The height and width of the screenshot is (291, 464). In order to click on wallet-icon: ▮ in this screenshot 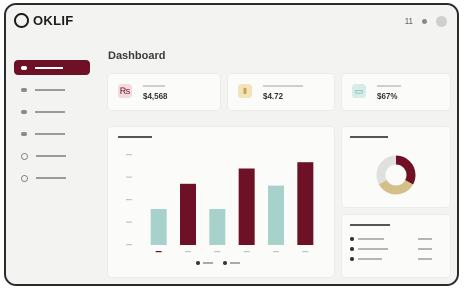, I will do `click(245, 91)`.